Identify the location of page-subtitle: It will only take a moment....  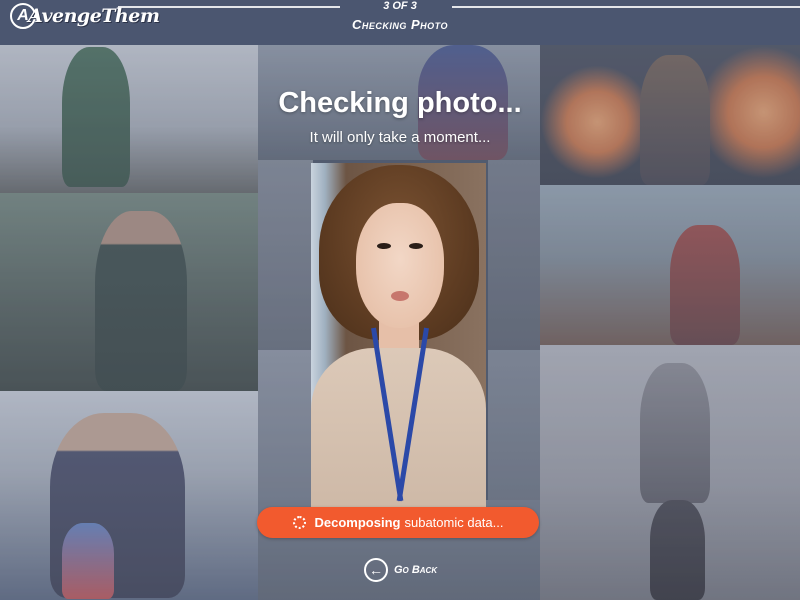
(400, 137).